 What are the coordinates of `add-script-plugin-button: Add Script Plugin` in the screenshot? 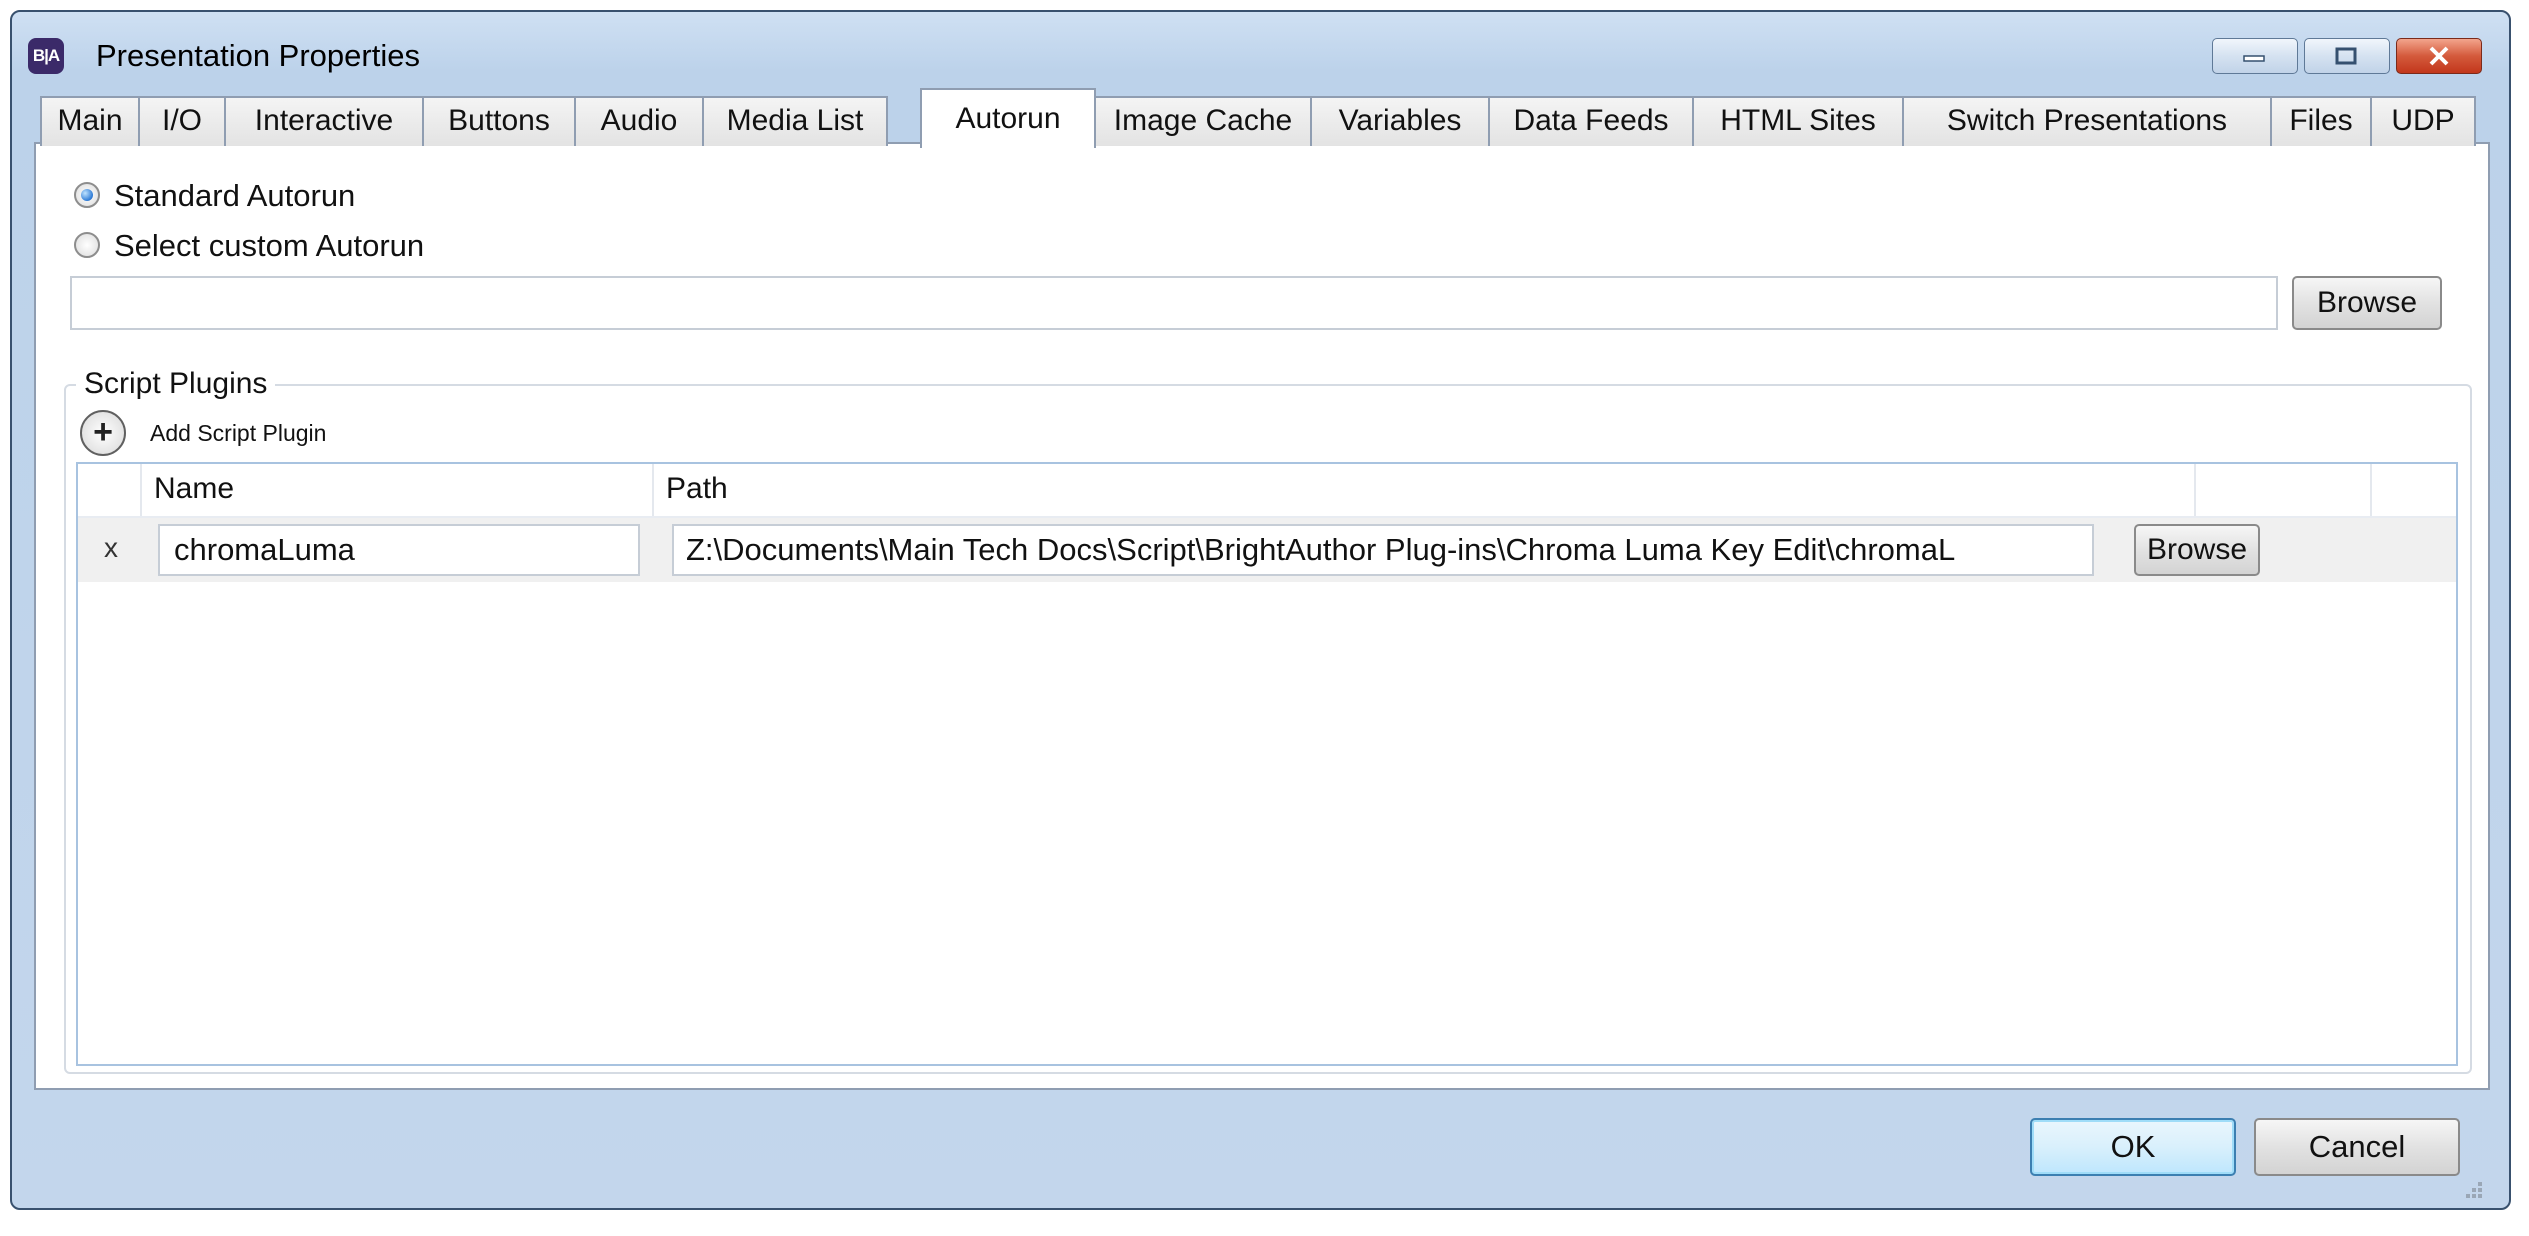 It's located at (238, 433).